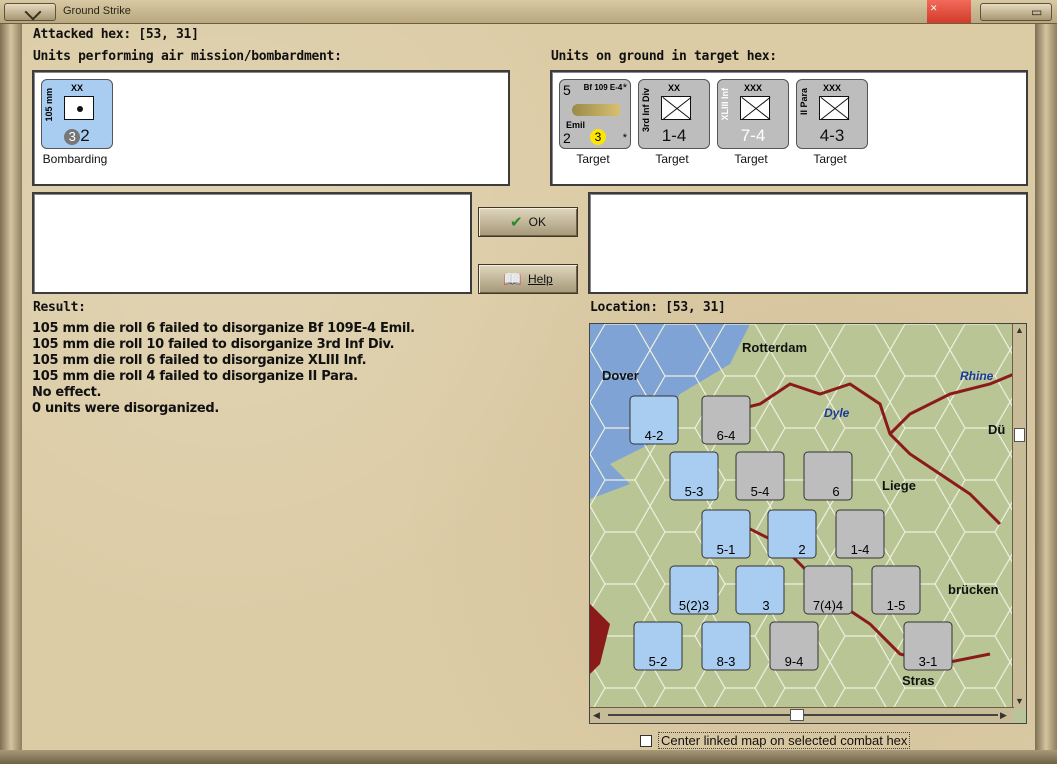 Image resolution: width=1057 pixels, height=764 pixels. Describe the element at coordinates (1037, 12) in the screenshot. I see `maximize-icon: ▭` at that location.